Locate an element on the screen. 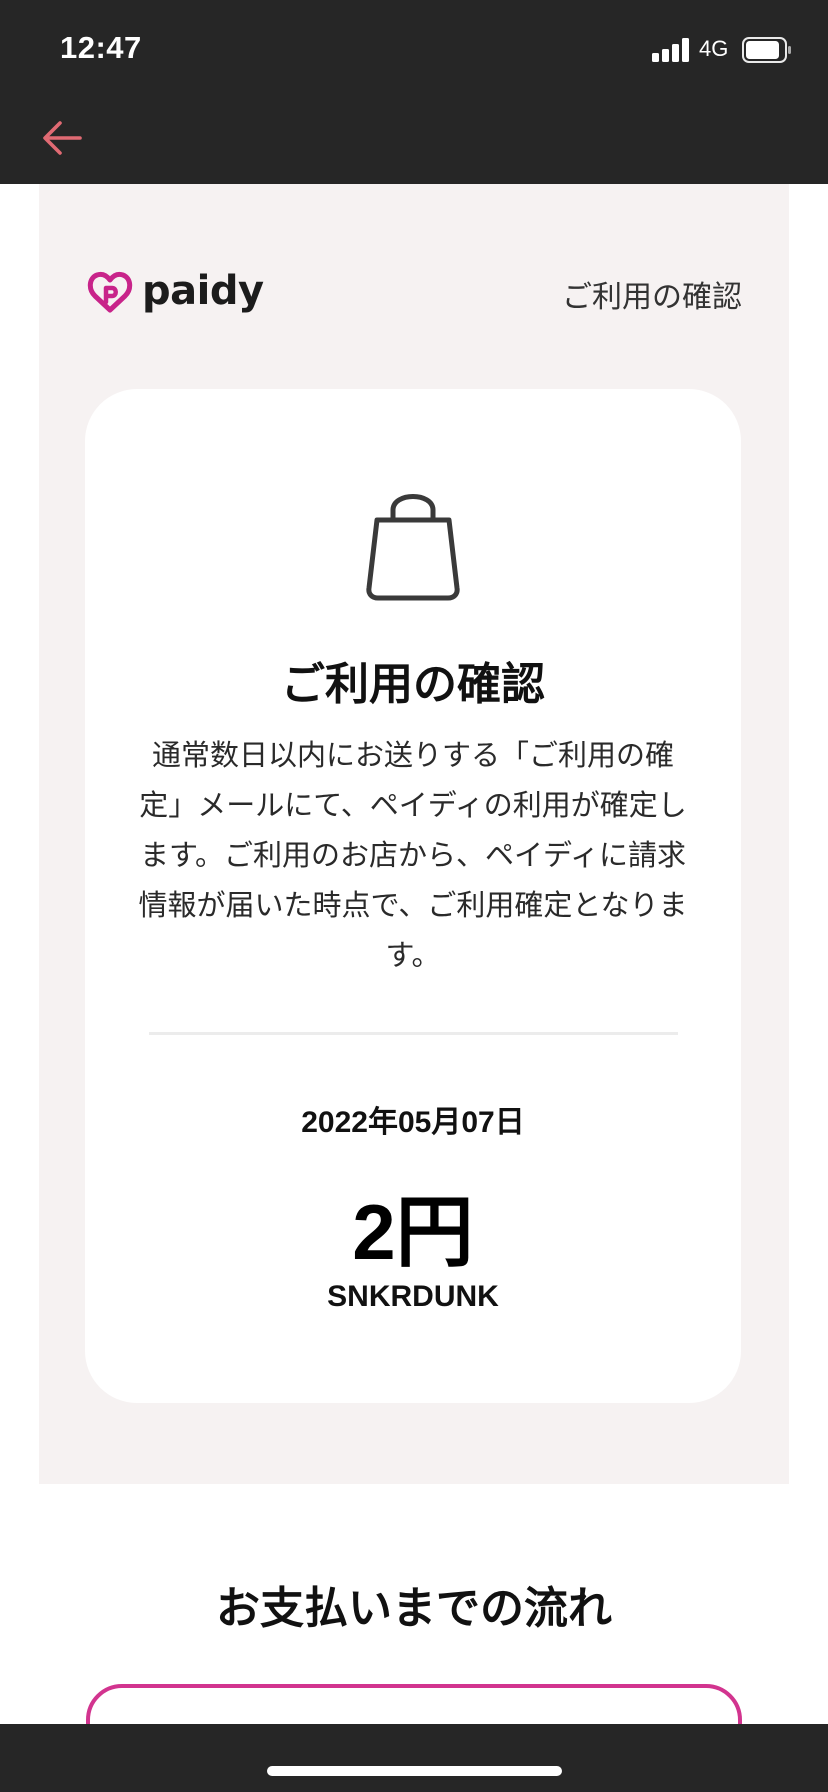  merchant-name: SNKRDUNK is located at coordinates (413, 1296).